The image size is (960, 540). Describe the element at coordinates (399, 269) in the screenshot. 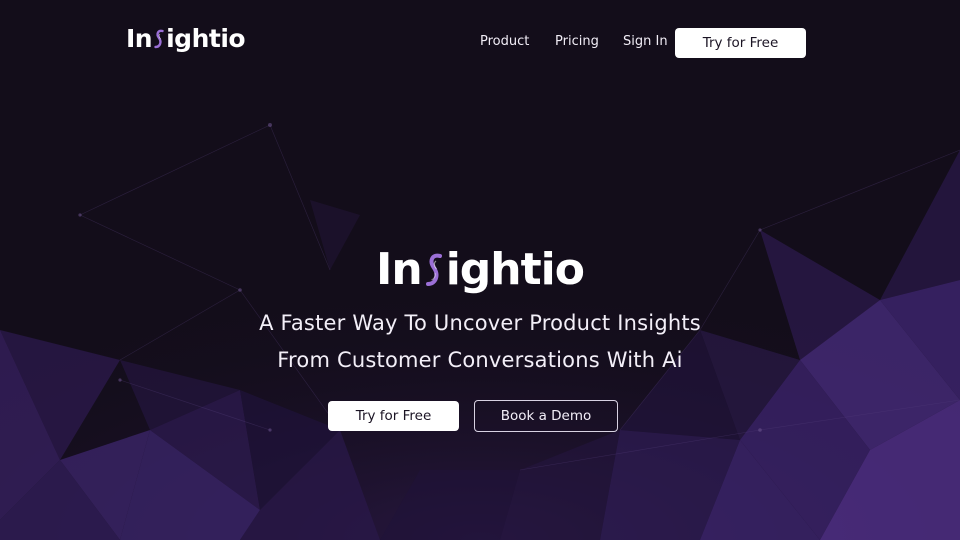

I see `hero-brand-prefix: In` at that location.